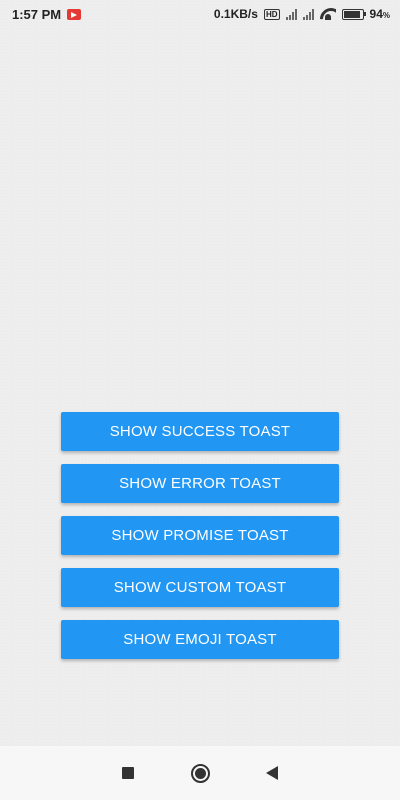 The width and height of the screenshot is (400, 800). I want to click on network-speed: 0.1KB/s, so click(235, 14).